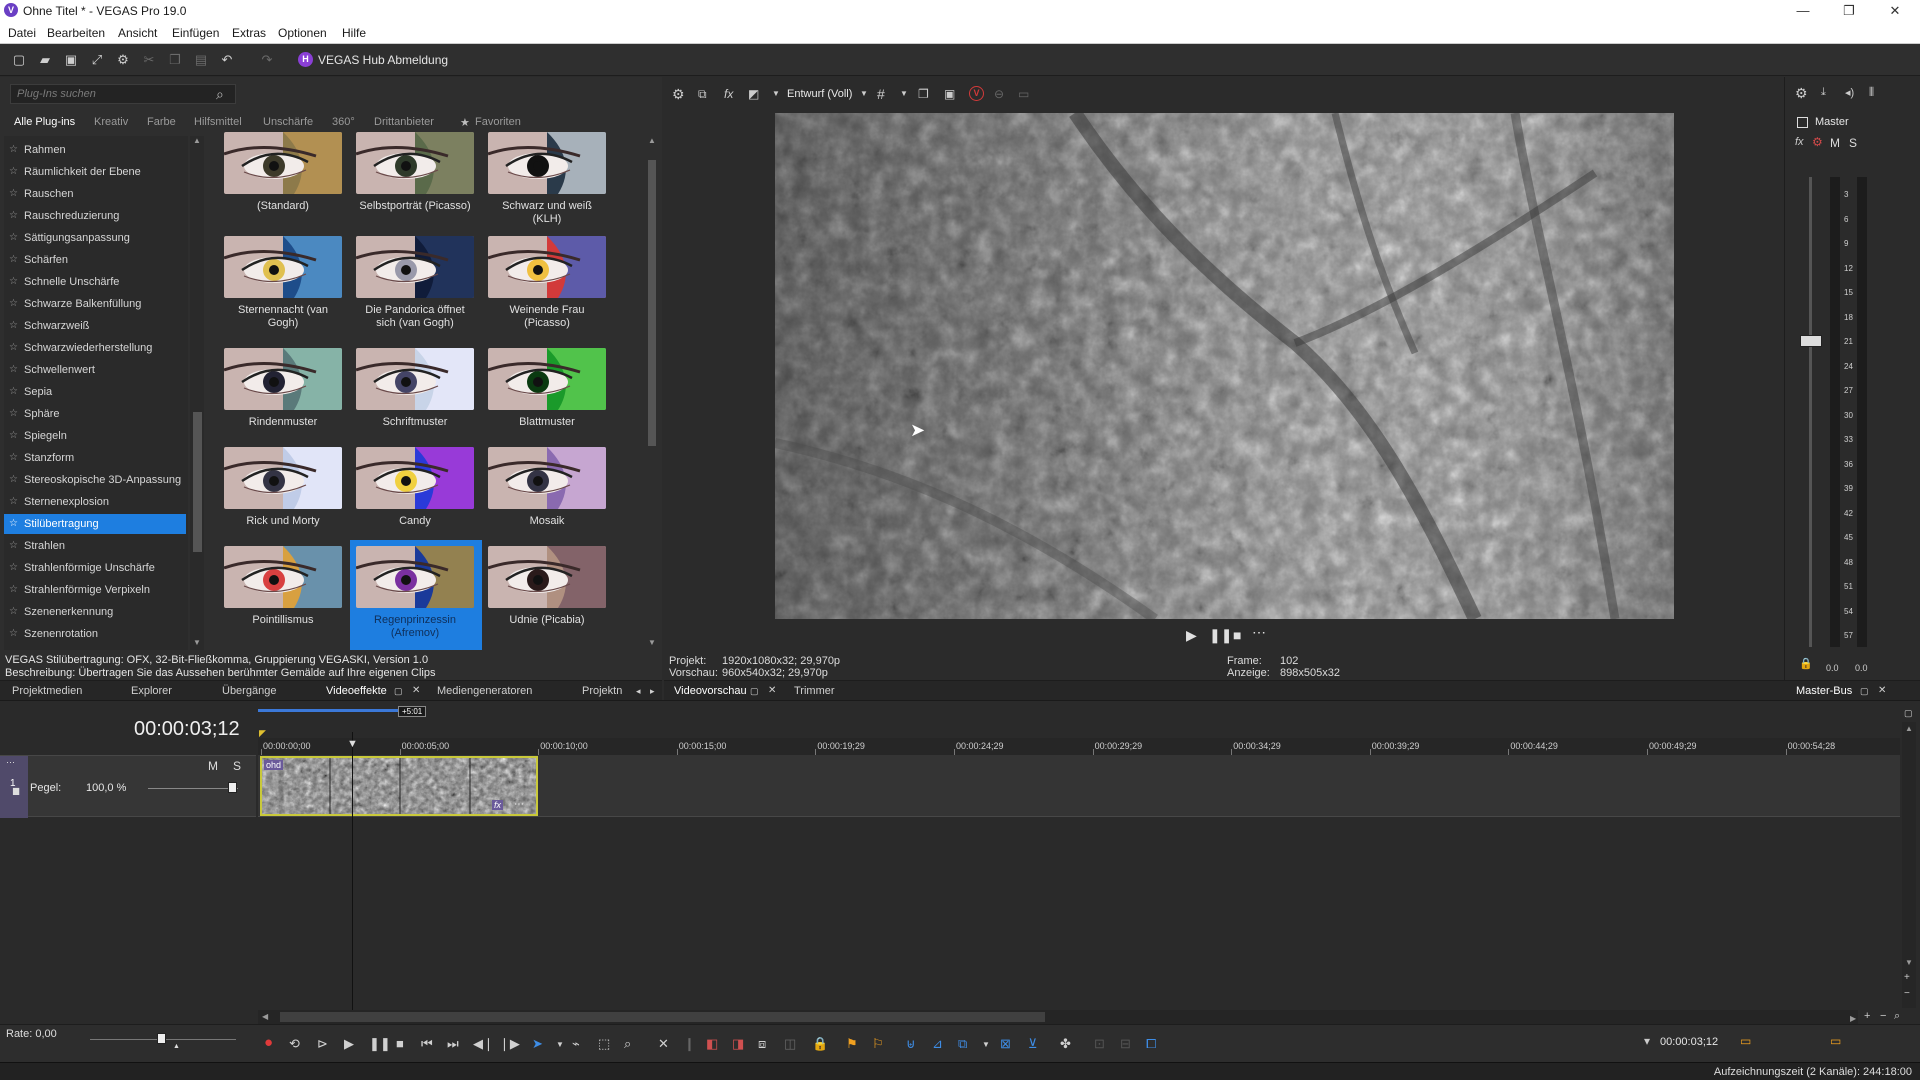 The height and width of the screenshot is (1080, 1920). Describe the element at coordinates (986, 1044) in the screenshot. I see `ripple-dropdown-icon: ▼` at that location.